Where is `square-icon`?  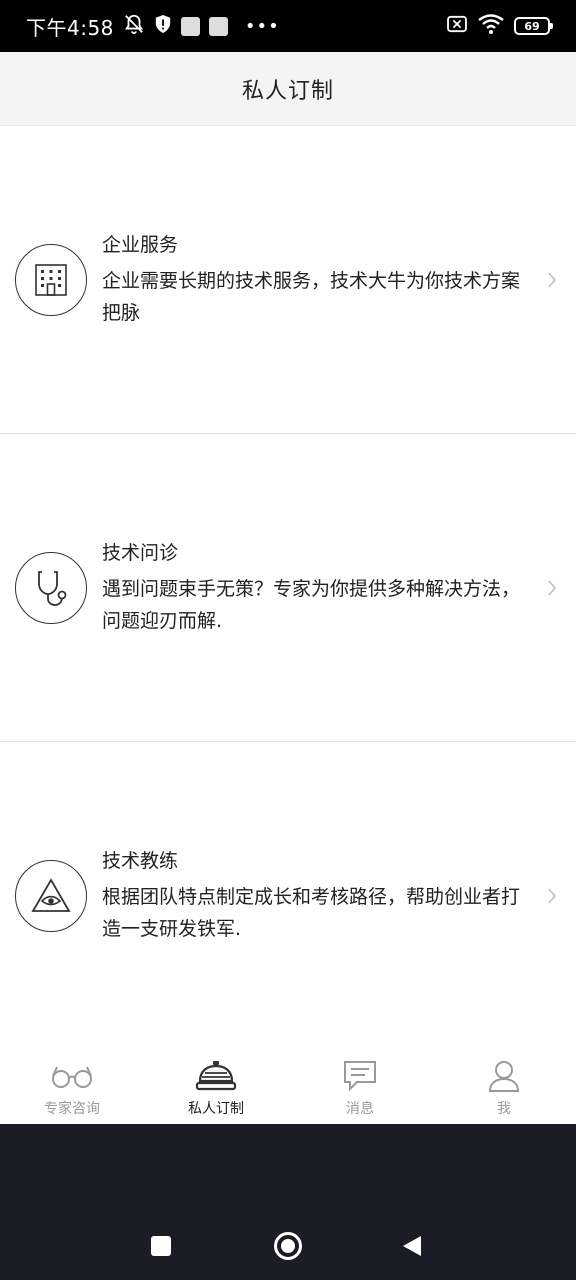
square-icon is located at coordinates (161, 1246).